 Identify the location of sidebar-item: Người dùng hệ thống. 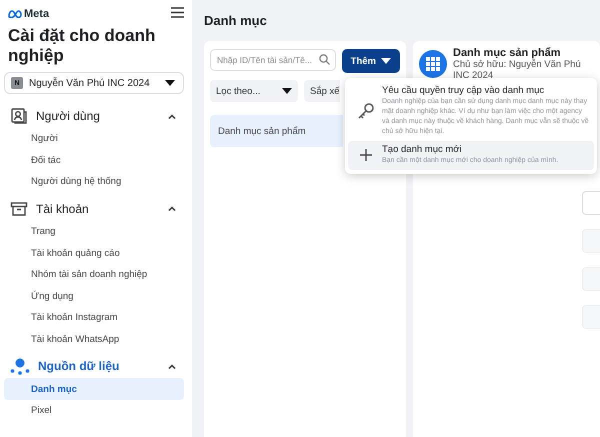
(94, 182).